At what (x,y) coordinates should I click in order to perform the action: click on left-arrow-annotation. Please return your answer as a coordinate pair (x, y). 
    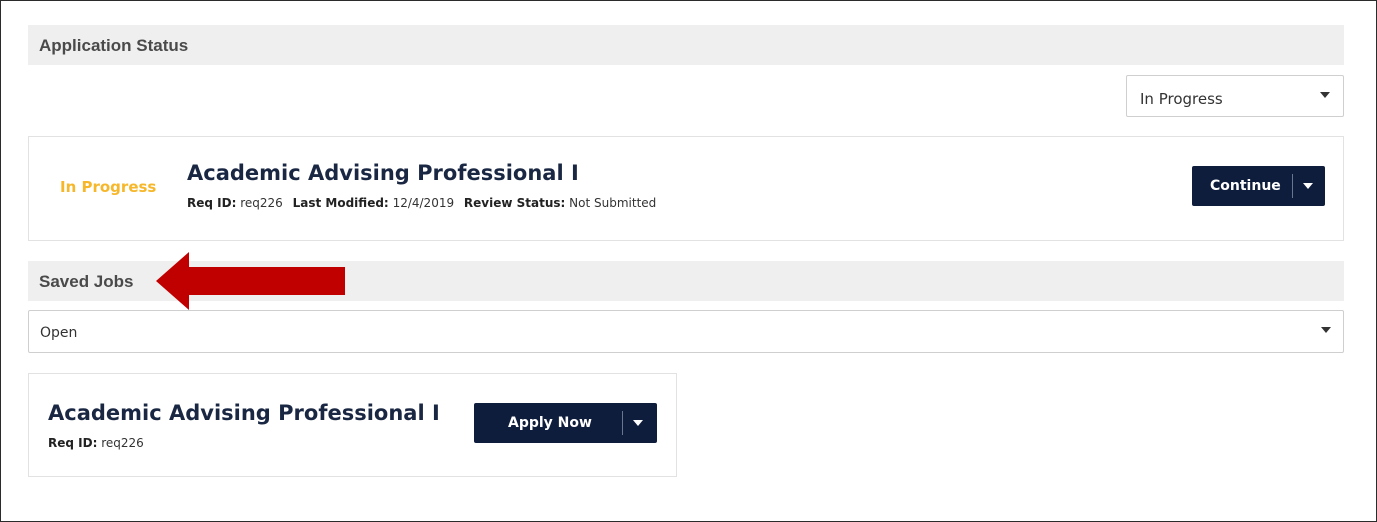
    Looking at the image, I should click on (250, 281).